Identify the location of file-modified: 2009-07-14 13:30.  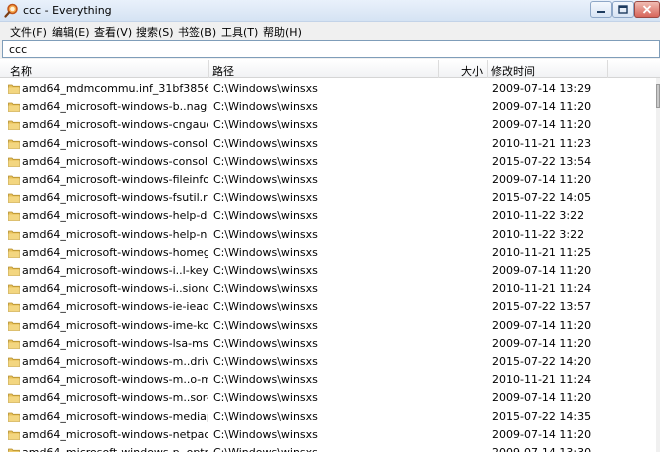
(557, 449).